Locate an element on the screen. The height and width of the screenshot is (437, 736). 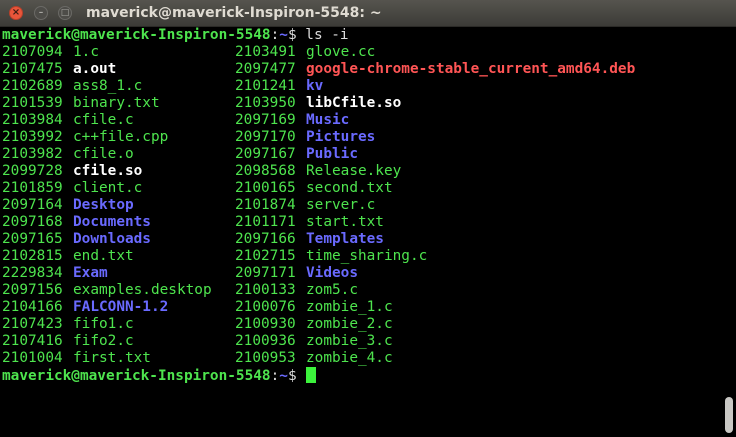
file-name: Documents is located at coordinates (112, 222).